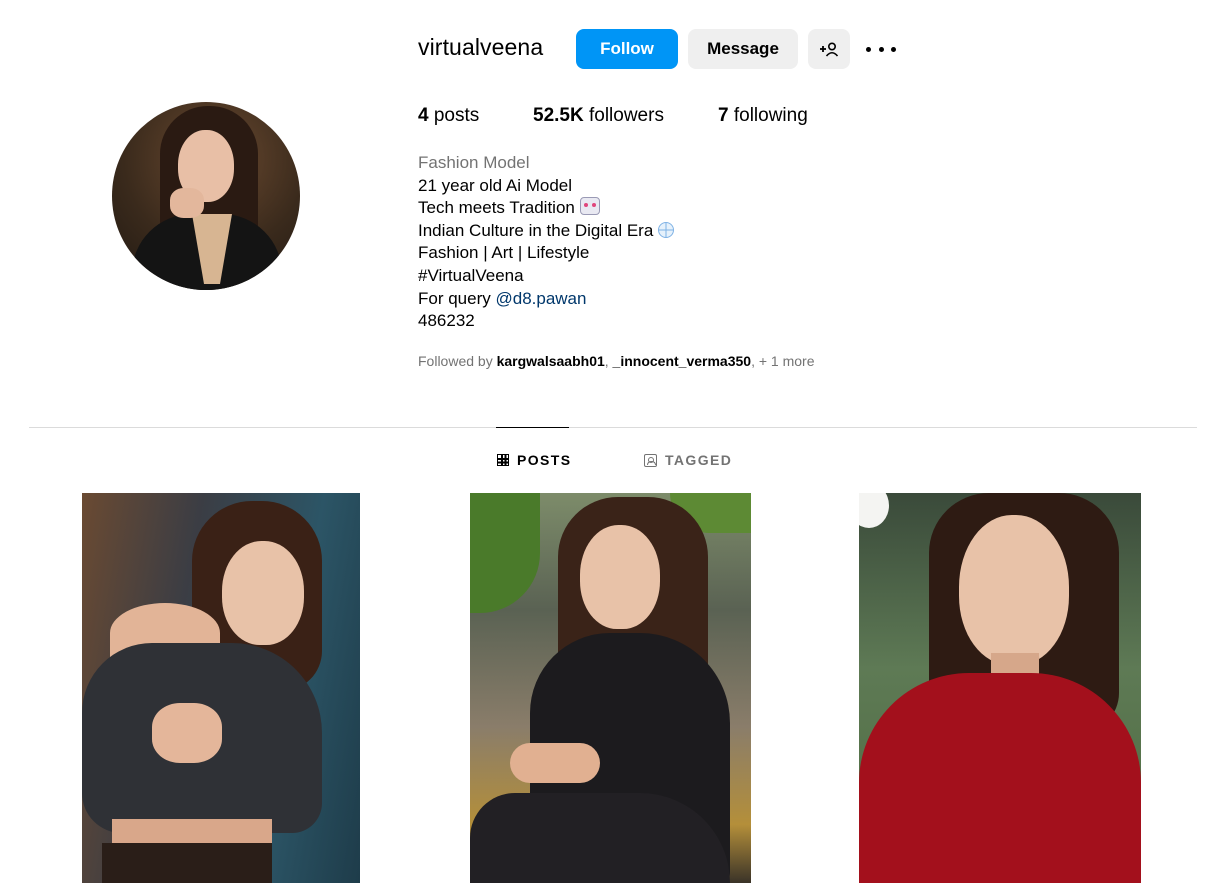  Describe the element at coordinates (743, 49) in the screenshot. I see `message-button: Message` at that location.